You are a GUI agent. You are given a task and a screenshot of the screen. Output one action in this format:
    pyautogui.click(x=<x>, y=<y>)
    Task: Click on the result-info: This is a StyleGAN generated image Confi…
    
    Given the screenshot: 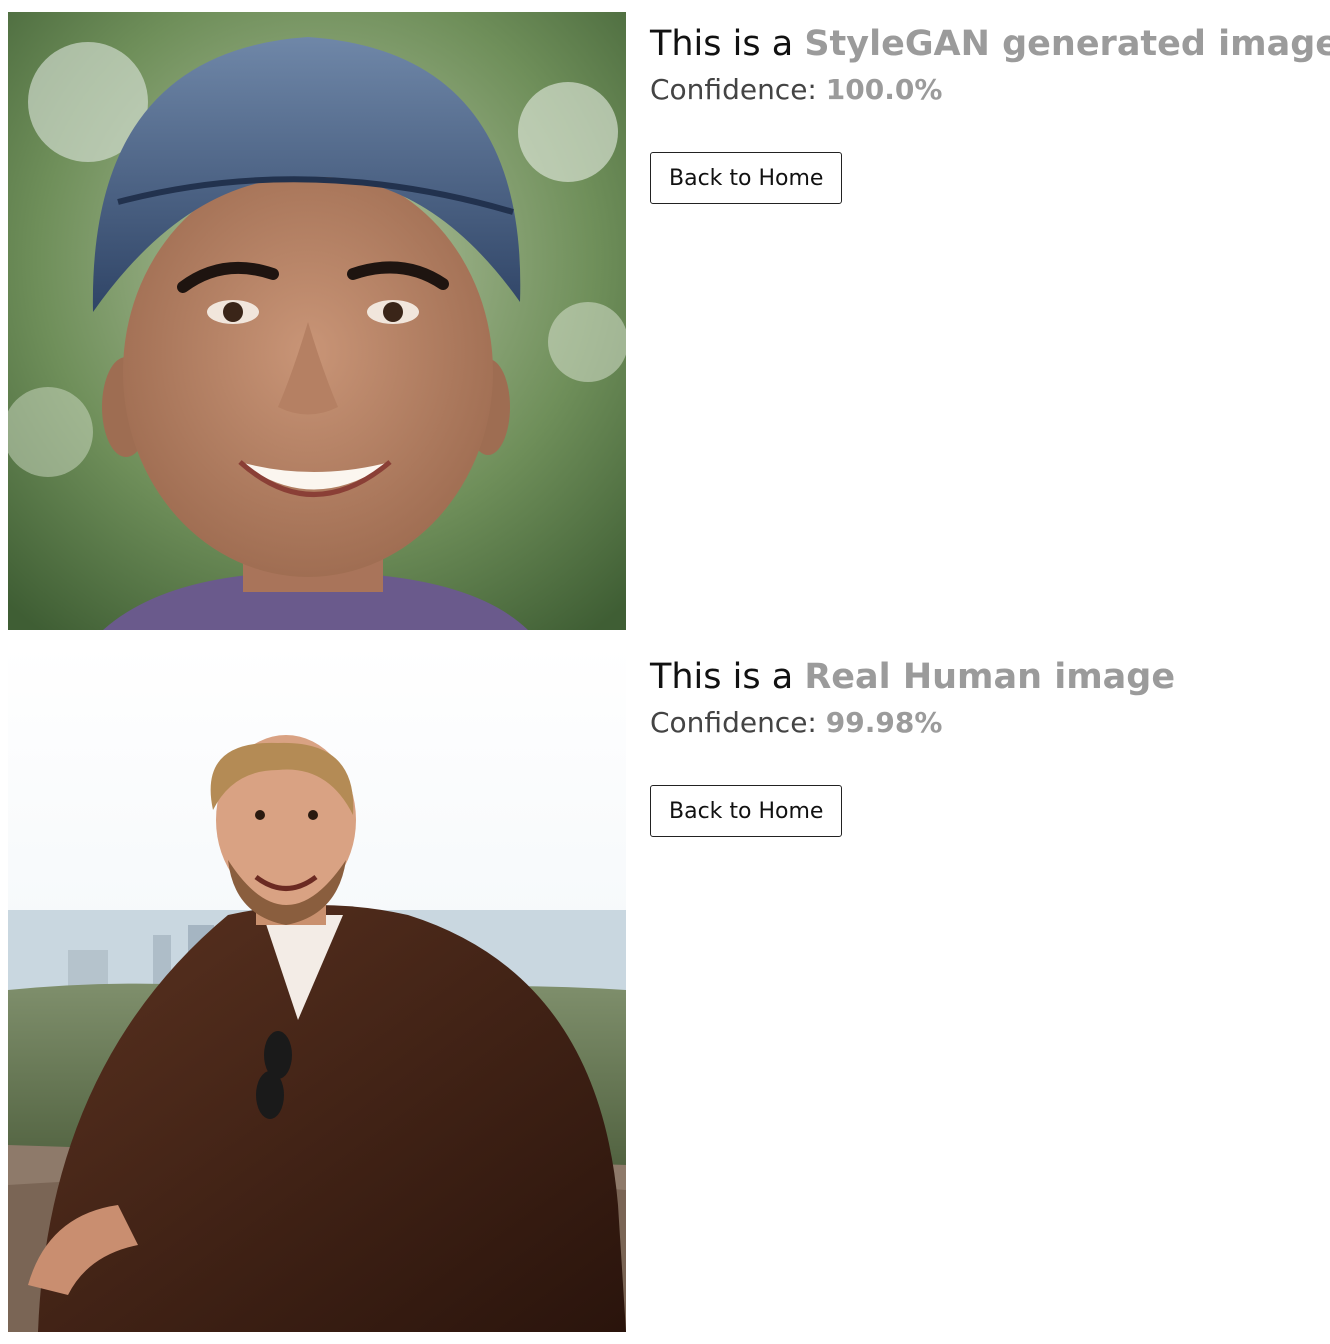 What is the action you would take?
    pyautogui.click(x=990, y=108)
    